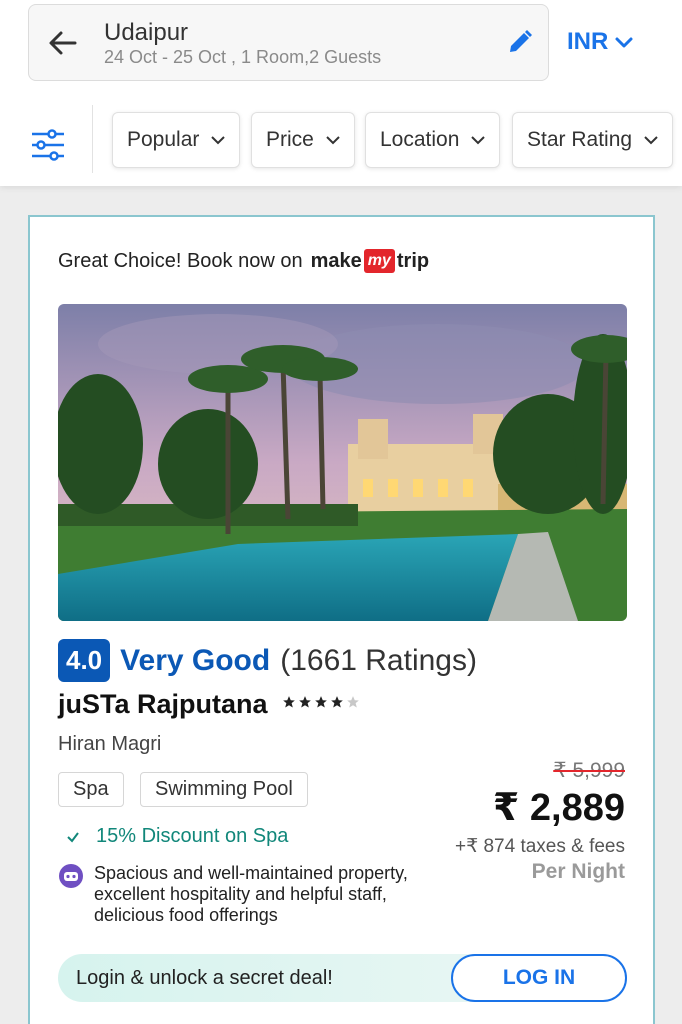 The image size is (682, 1024). I want to click on filter-star-rating: Star Rating, so click(593, 140).